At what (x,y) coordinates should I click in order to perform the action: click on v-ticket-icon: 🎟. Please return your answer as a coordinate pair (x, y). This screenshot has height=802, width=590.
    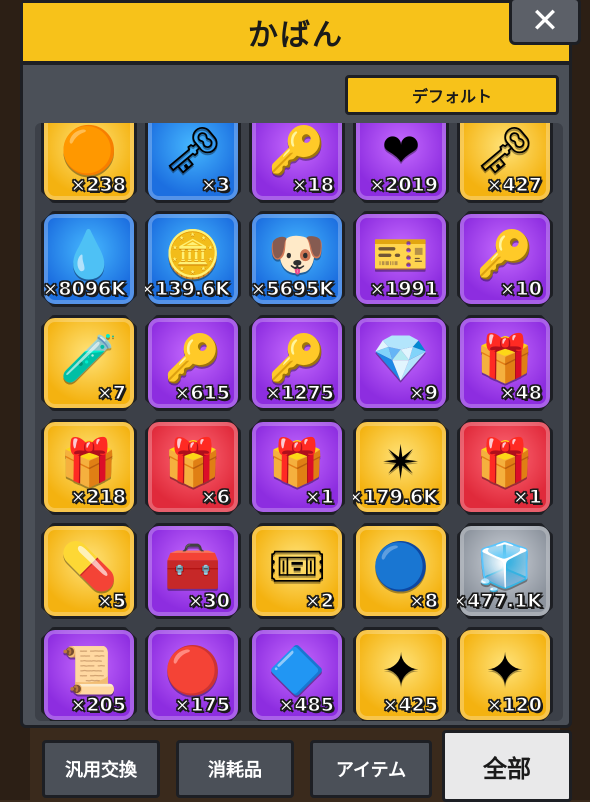
    Looking at the image, I should click on (297, 566).